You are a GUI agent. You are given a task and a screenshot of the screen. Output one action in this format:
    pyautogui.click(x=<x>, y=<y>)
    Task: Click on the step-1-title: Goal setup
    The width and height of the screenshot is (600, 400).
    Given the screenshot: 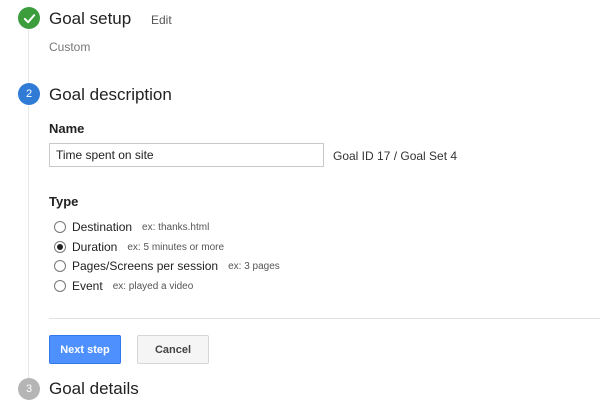 What is the action you would take?
    pyautogui.click(x=90, y=18)
    